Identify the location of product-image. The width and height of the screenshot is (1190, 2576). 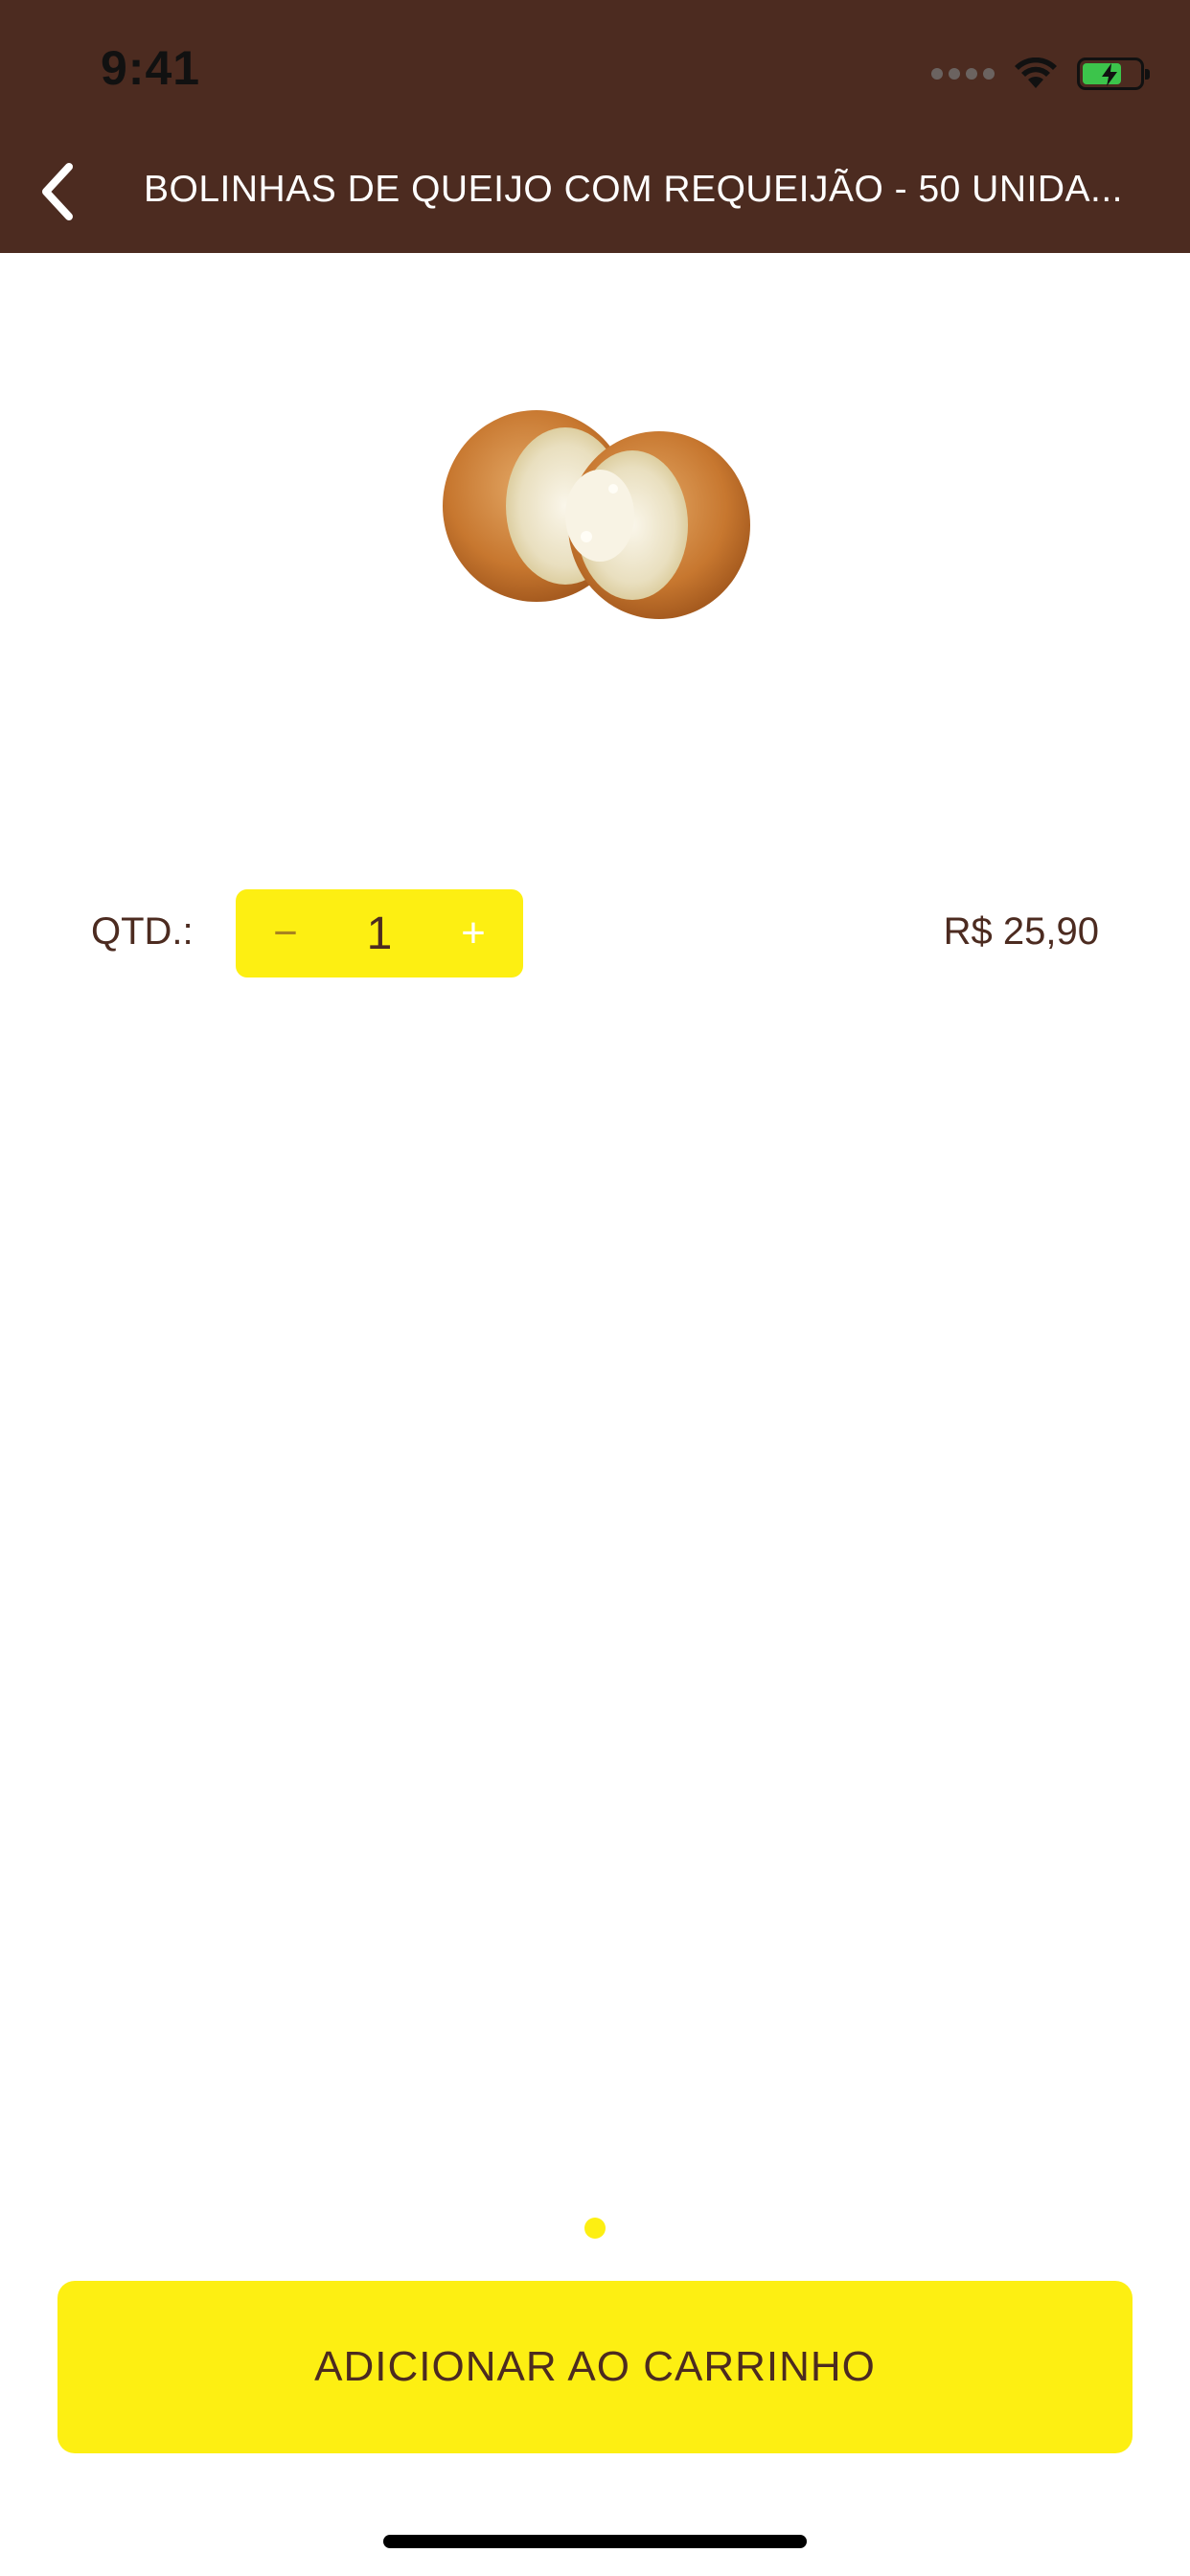
(594, 512).